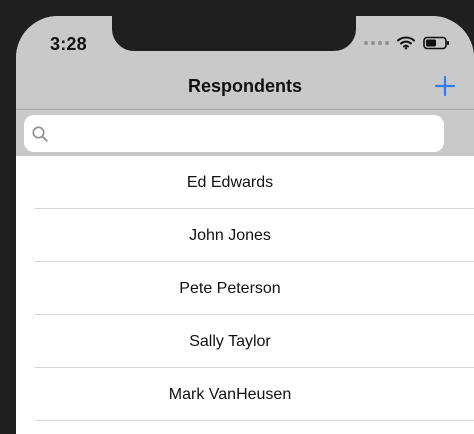 Image resolution: width=474 pixels, height=434 pixels. I want to click on page-title: Respondents, so click(244, 86).